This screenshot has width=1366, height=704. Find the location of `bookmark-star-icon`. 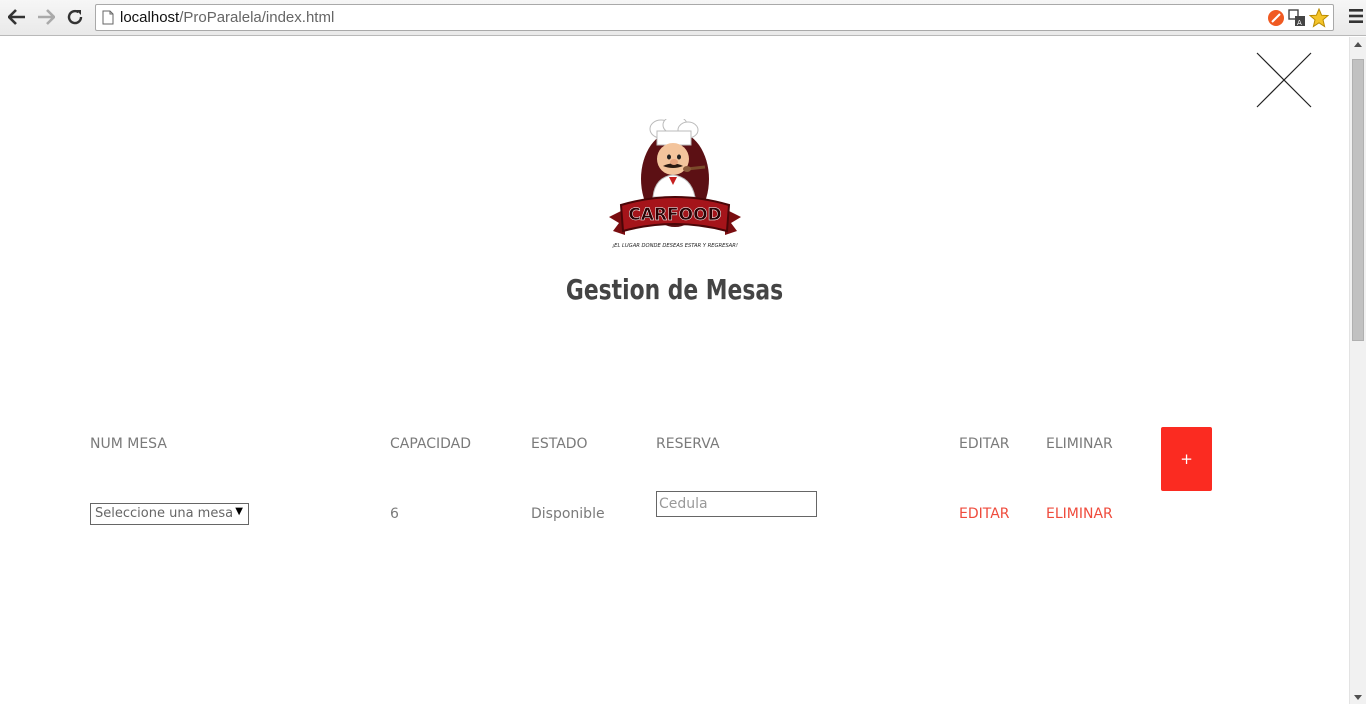

bookmark-star-icon is located at coordinates (1319, 18).